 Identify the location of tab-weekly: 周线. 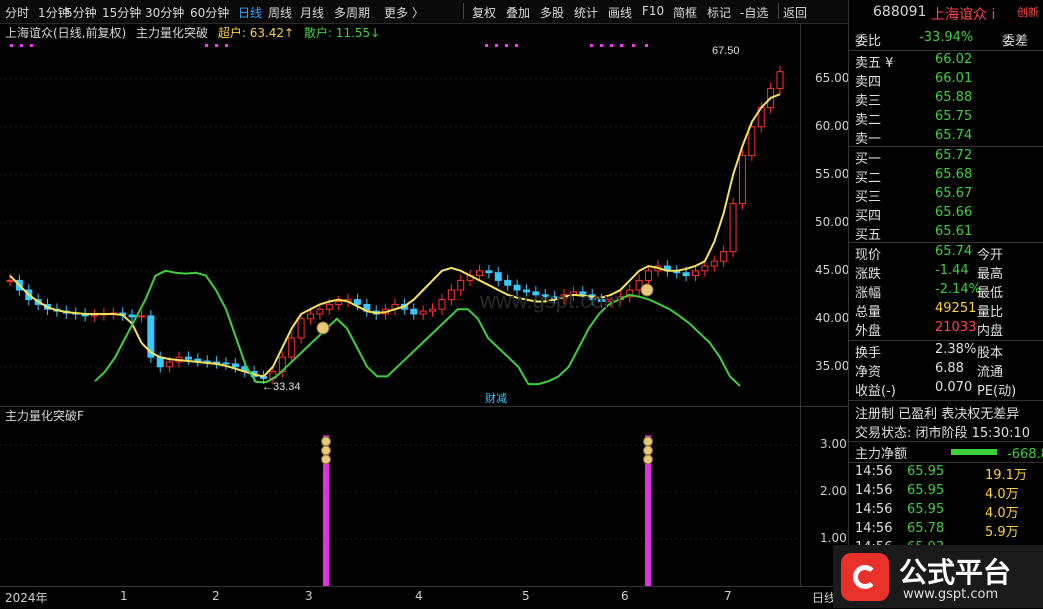
(280, 12).